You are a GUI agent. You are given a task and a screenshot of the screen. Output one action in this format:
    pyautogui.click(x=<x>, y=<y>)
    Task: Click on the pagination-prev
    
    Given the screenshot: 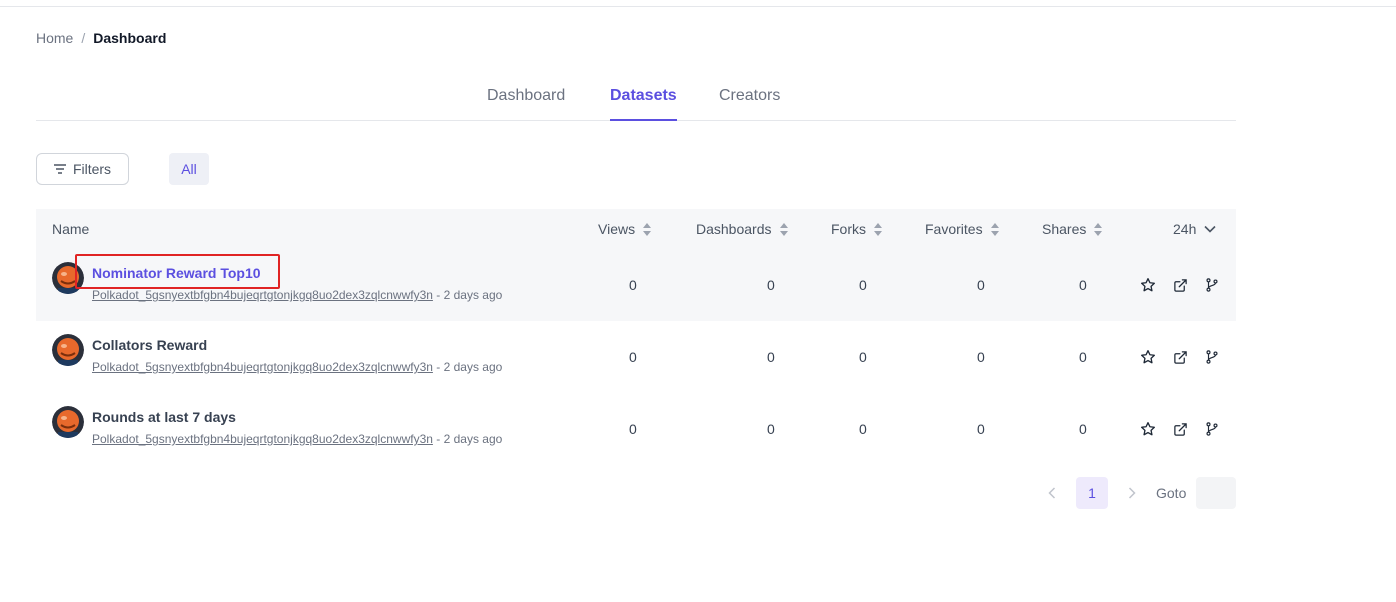 What is the action you would take?
    pyautogui.click(x=1052, y=493)
    